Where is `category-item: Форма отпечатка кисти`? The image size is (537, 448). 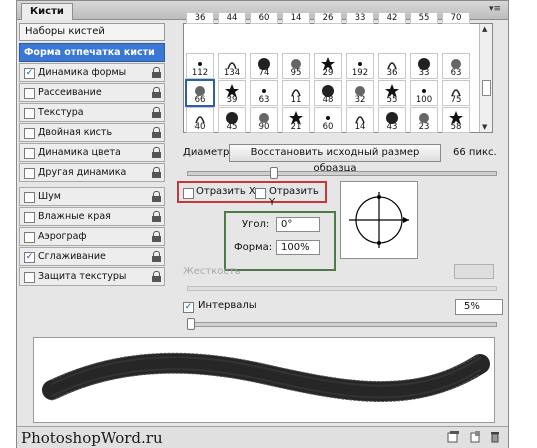 category-item: Форма отпечатка кисти is located at coordinates (92, 52).